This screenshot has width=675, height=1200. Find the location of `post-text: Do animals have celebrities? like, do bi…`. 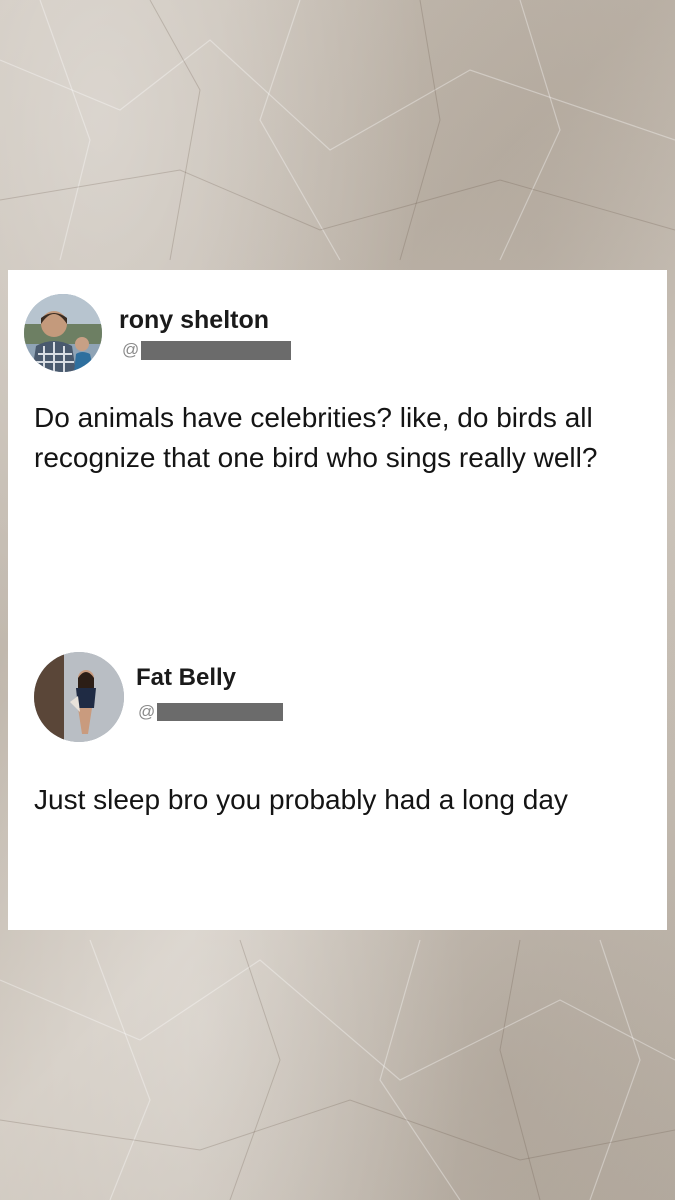

post-text: Do animals have celebrities? like, do bi… is located at coordinates (316, 437).